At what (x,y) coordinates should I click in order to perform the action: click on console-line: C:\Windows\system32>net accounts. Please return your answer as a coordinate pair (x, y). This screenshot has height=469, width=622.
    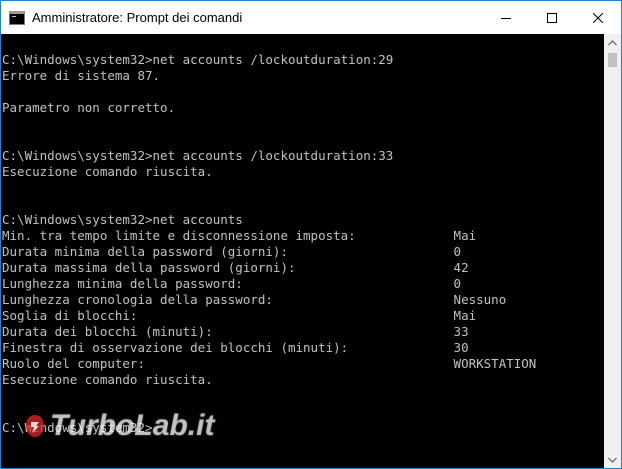
    Looking at the image, I should click on (122, 219).